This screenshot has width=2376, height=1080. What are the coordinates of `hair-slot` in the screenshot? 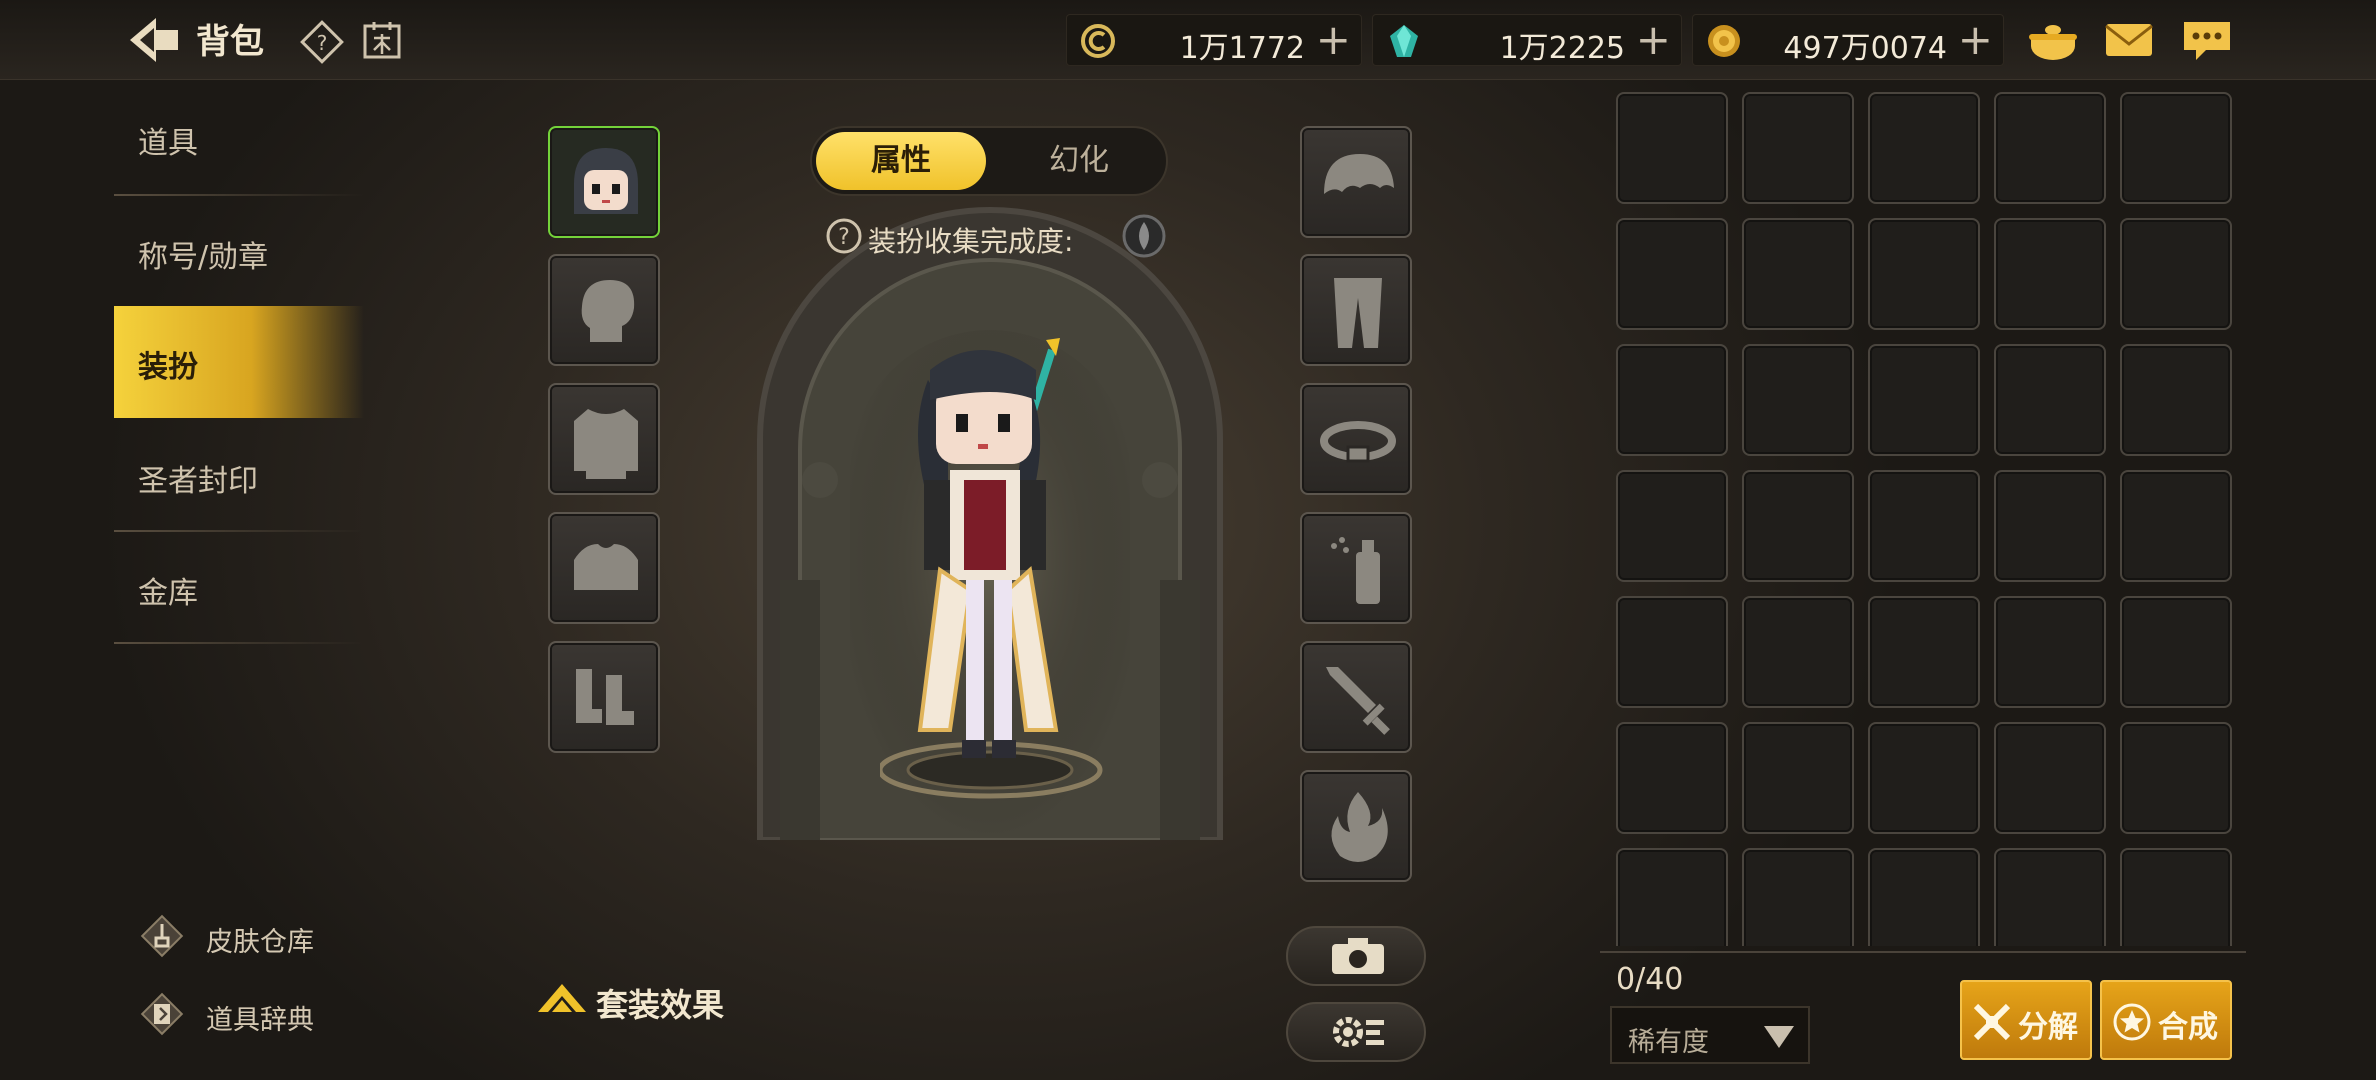 It's located at (1356, 182).